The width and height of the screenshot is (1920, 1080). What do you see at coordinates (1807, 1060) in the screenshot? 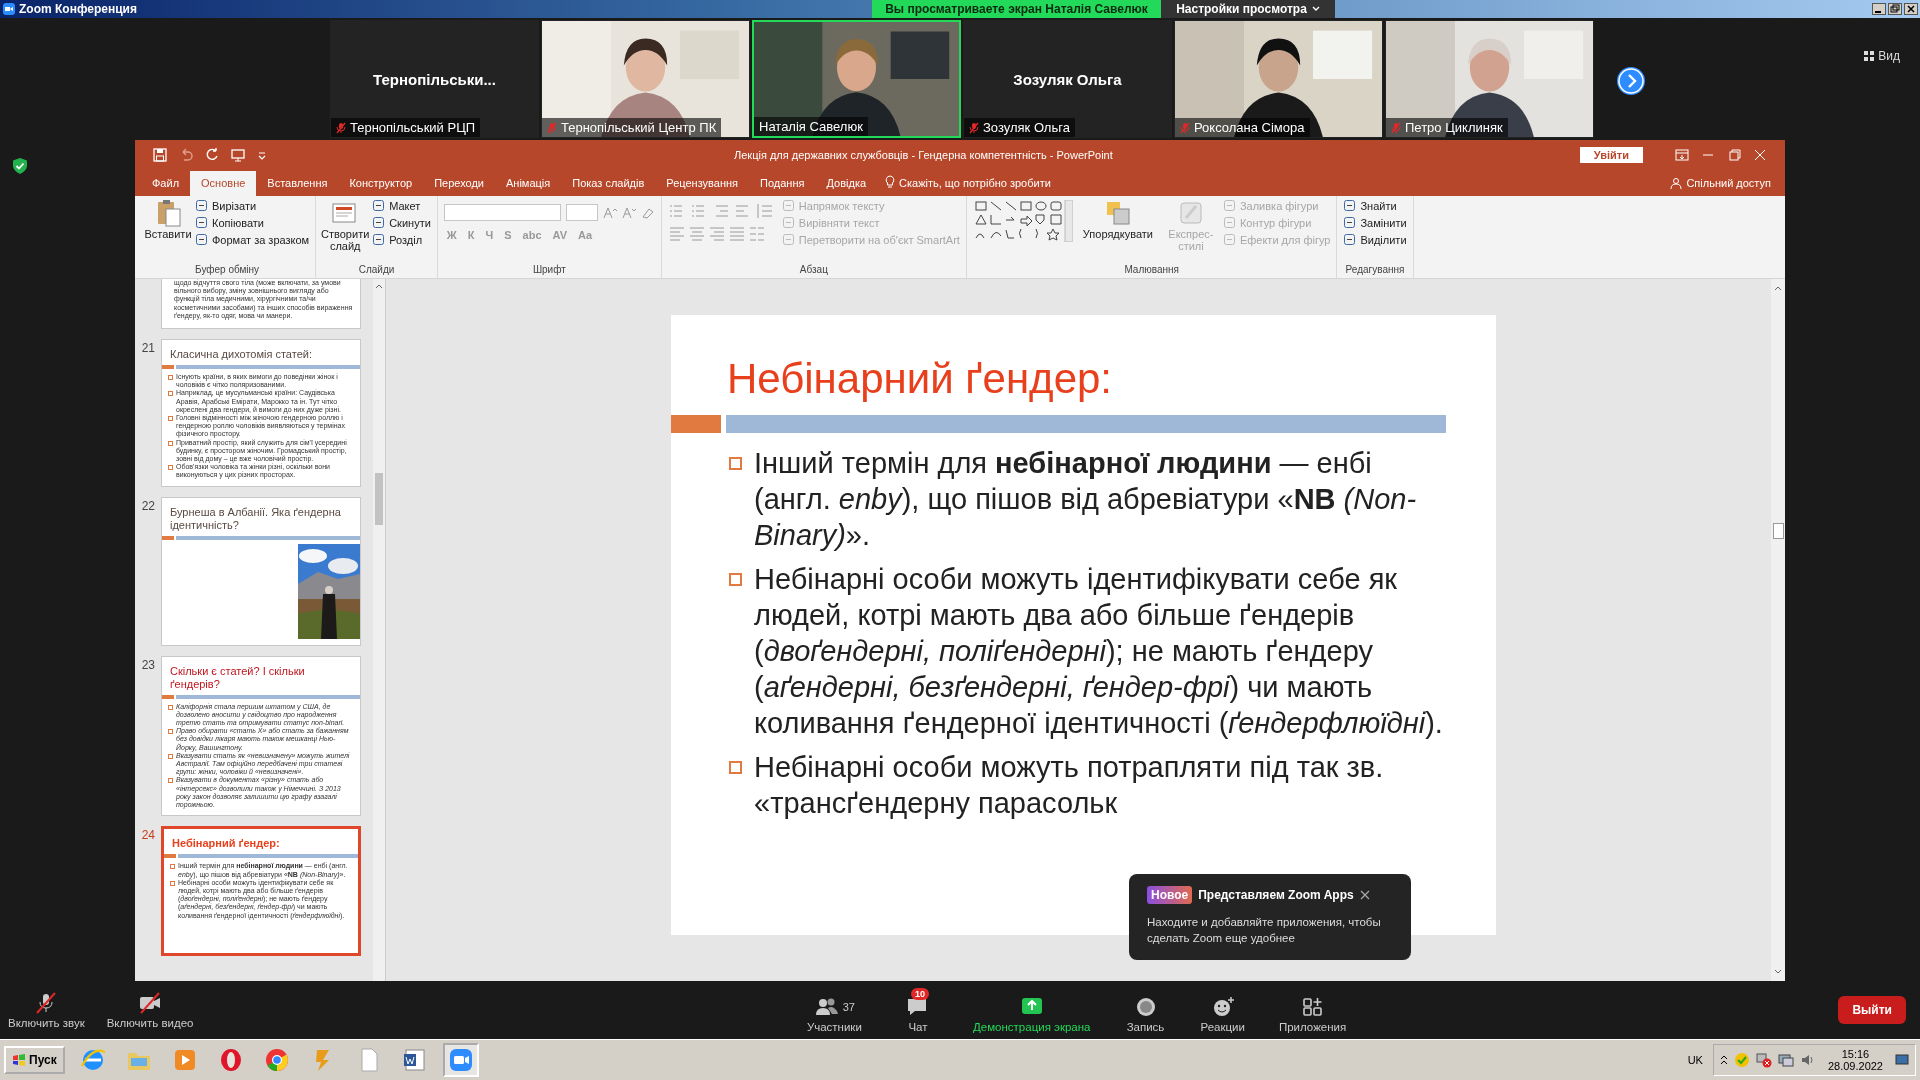
I see `speaker-icon` at bounding box center [1807, 1060].